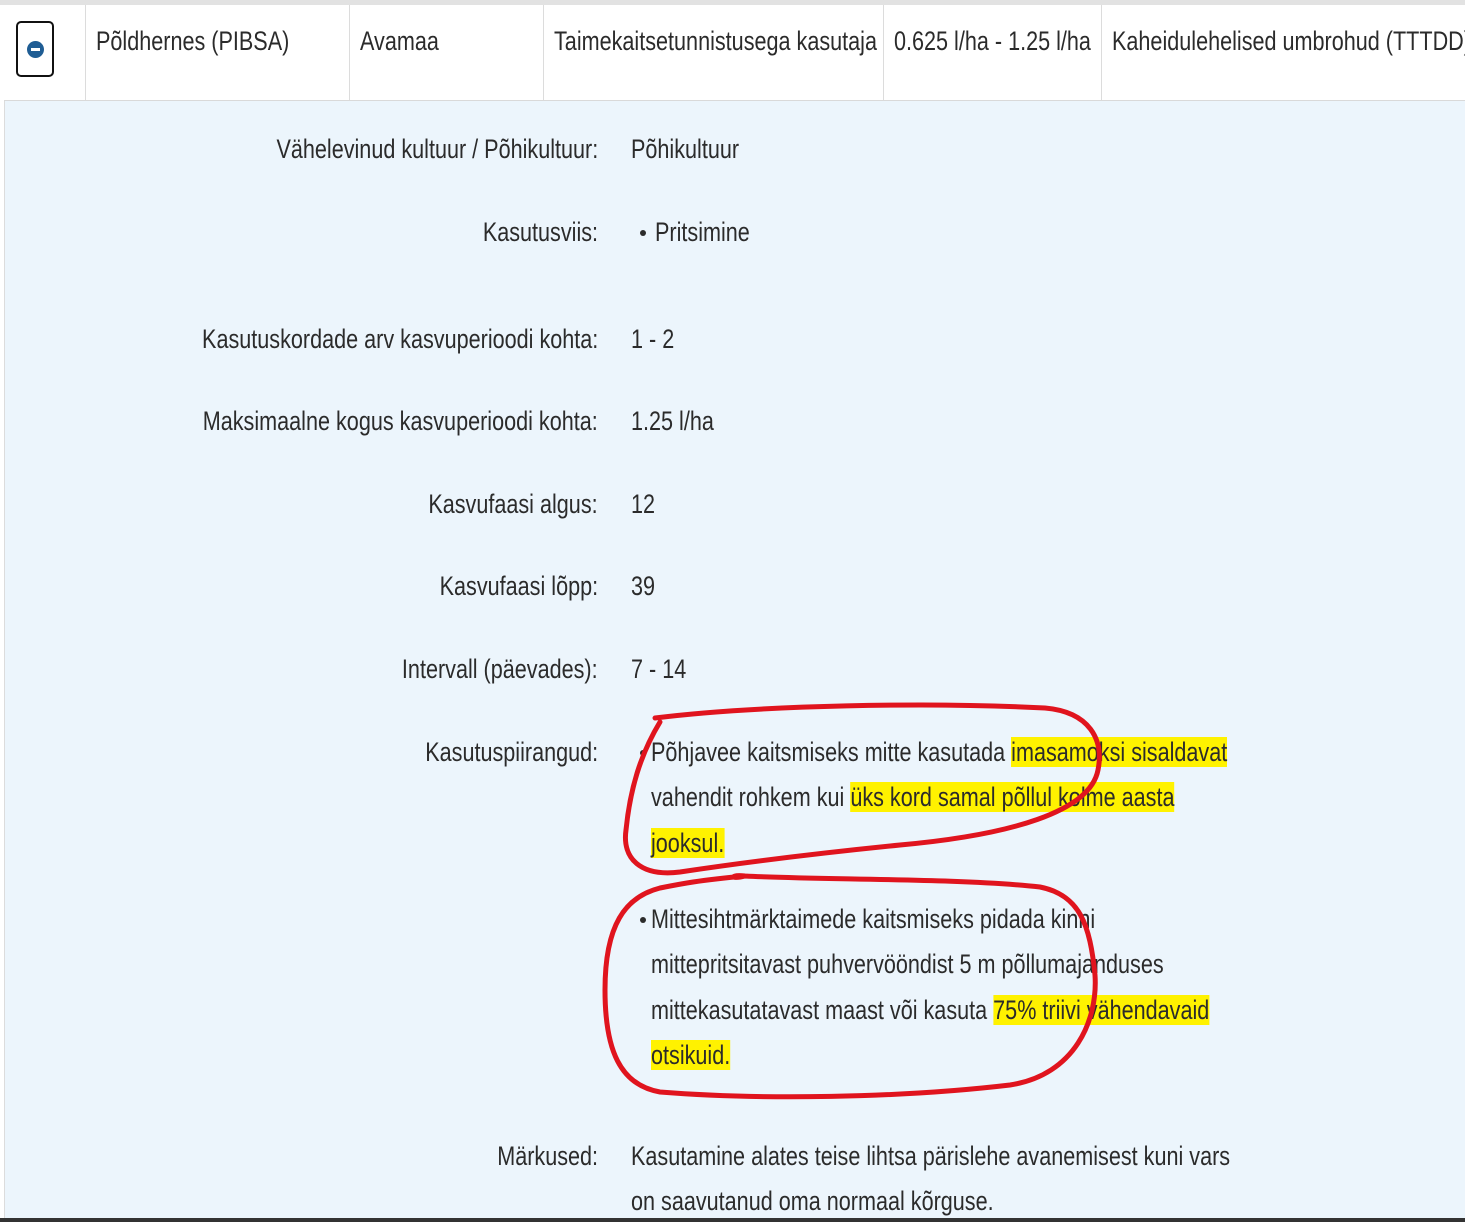 The height and width of the screenshot is (1222, 1465). I want to click on phase-end-value: 39, so click(643, 586).